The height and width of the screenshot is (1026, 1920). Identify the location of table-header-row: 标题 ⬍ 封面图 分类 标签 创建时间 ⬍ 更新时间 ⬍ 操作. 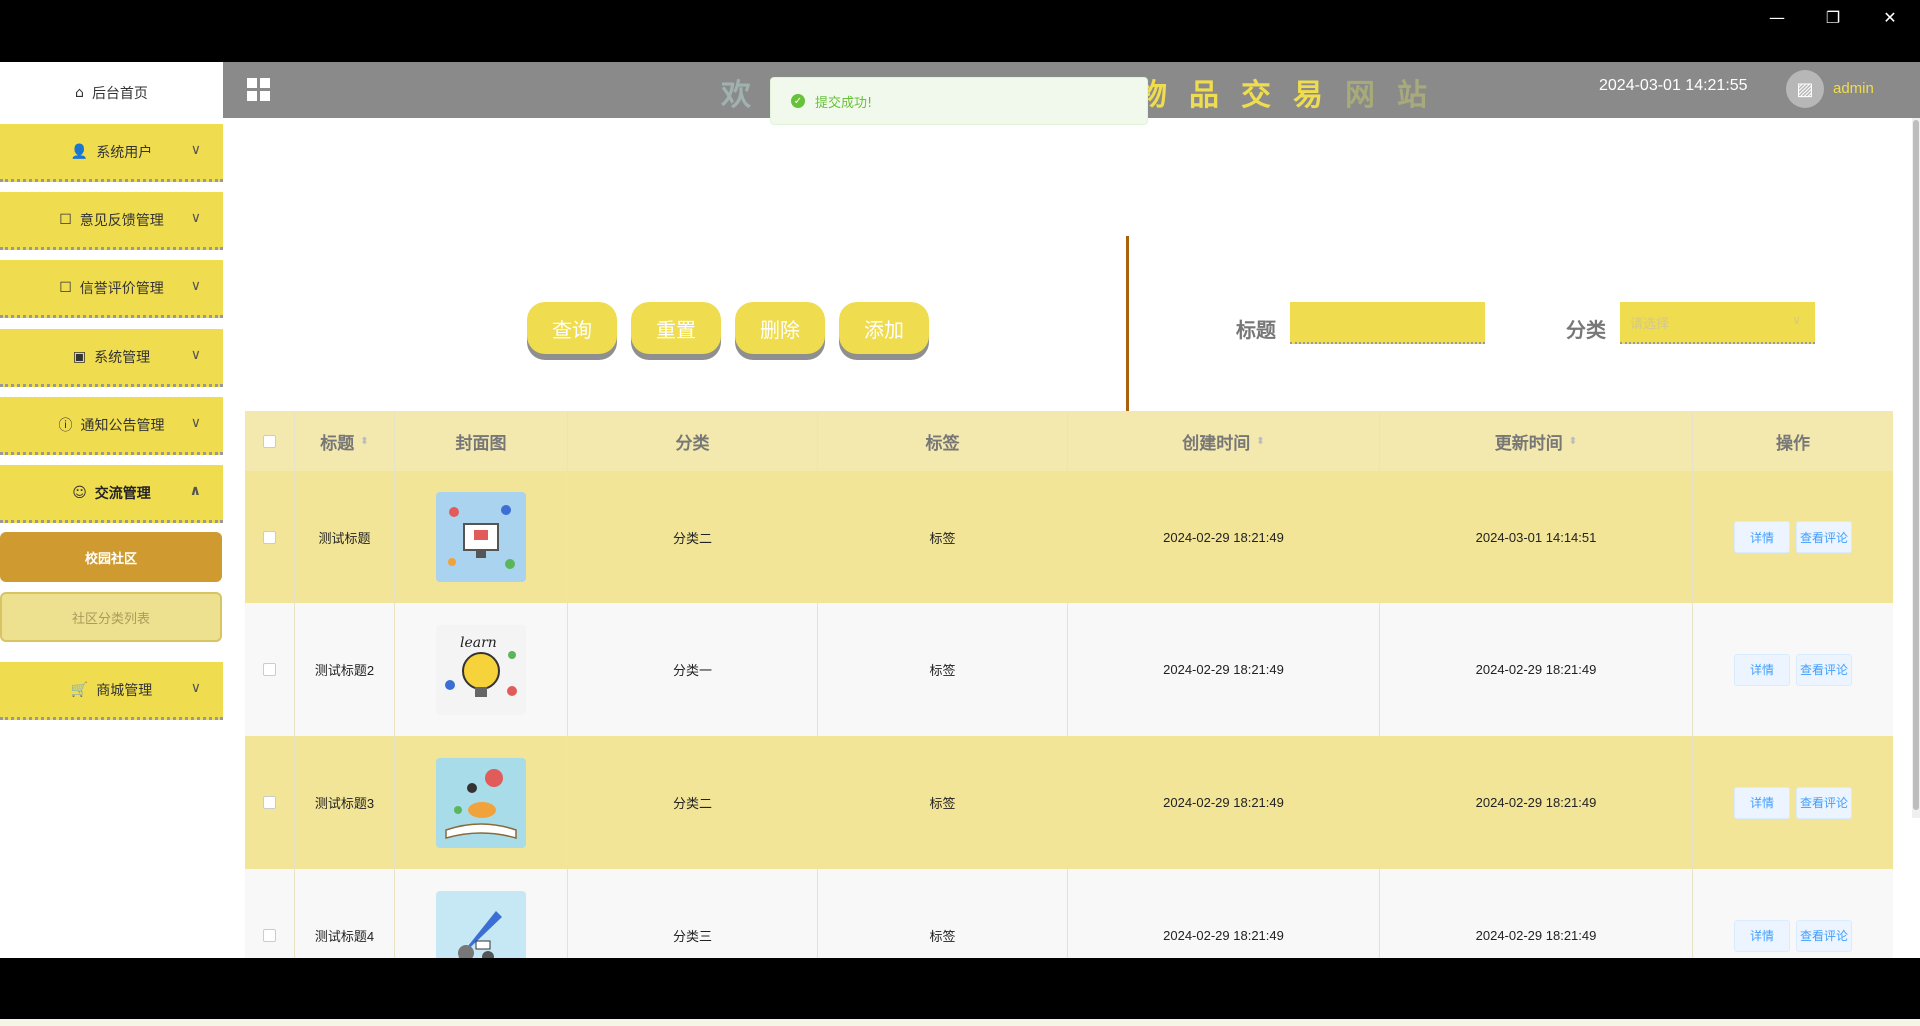
(1069, 441).